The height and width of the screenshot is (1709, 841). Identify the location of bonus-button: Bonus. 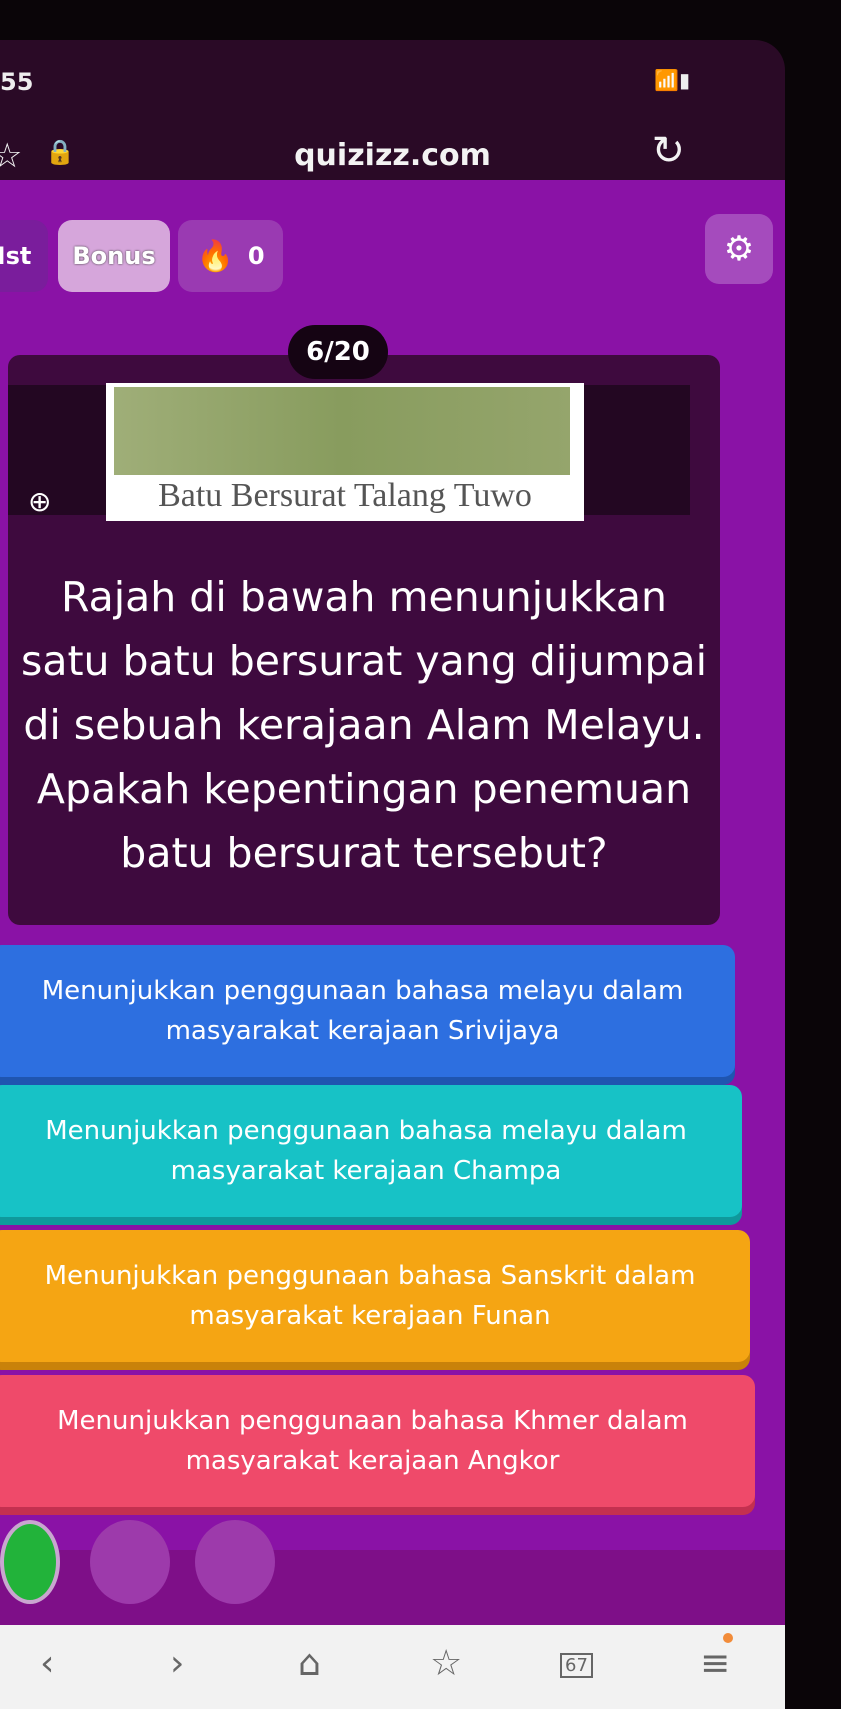
(114, 256).